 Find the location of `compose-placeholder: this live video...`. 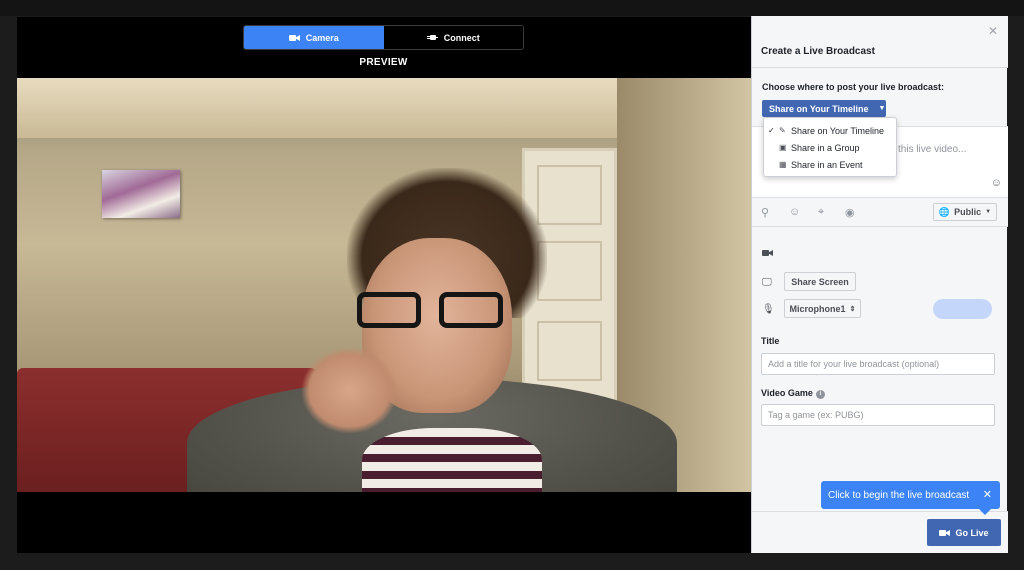

compose-placeholder: this live video... is located at coordinates (932, 149).